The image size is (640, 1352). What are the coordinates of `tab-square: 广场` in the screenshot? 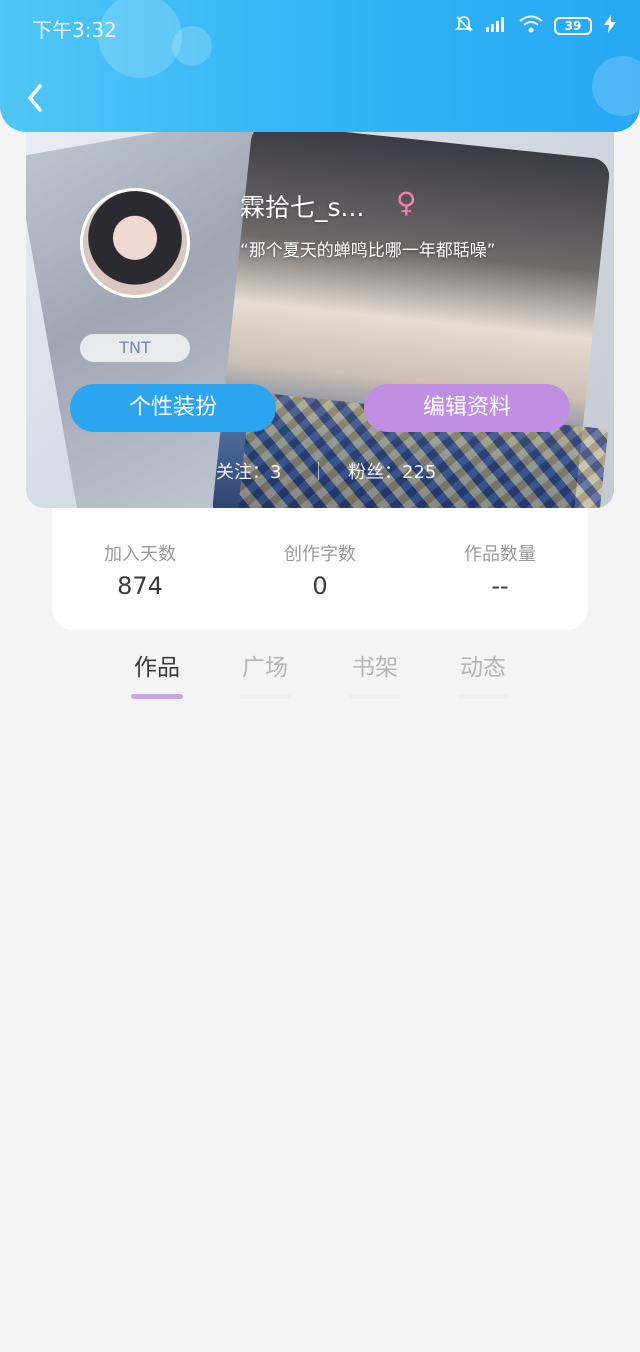 It's located at (265, 673).